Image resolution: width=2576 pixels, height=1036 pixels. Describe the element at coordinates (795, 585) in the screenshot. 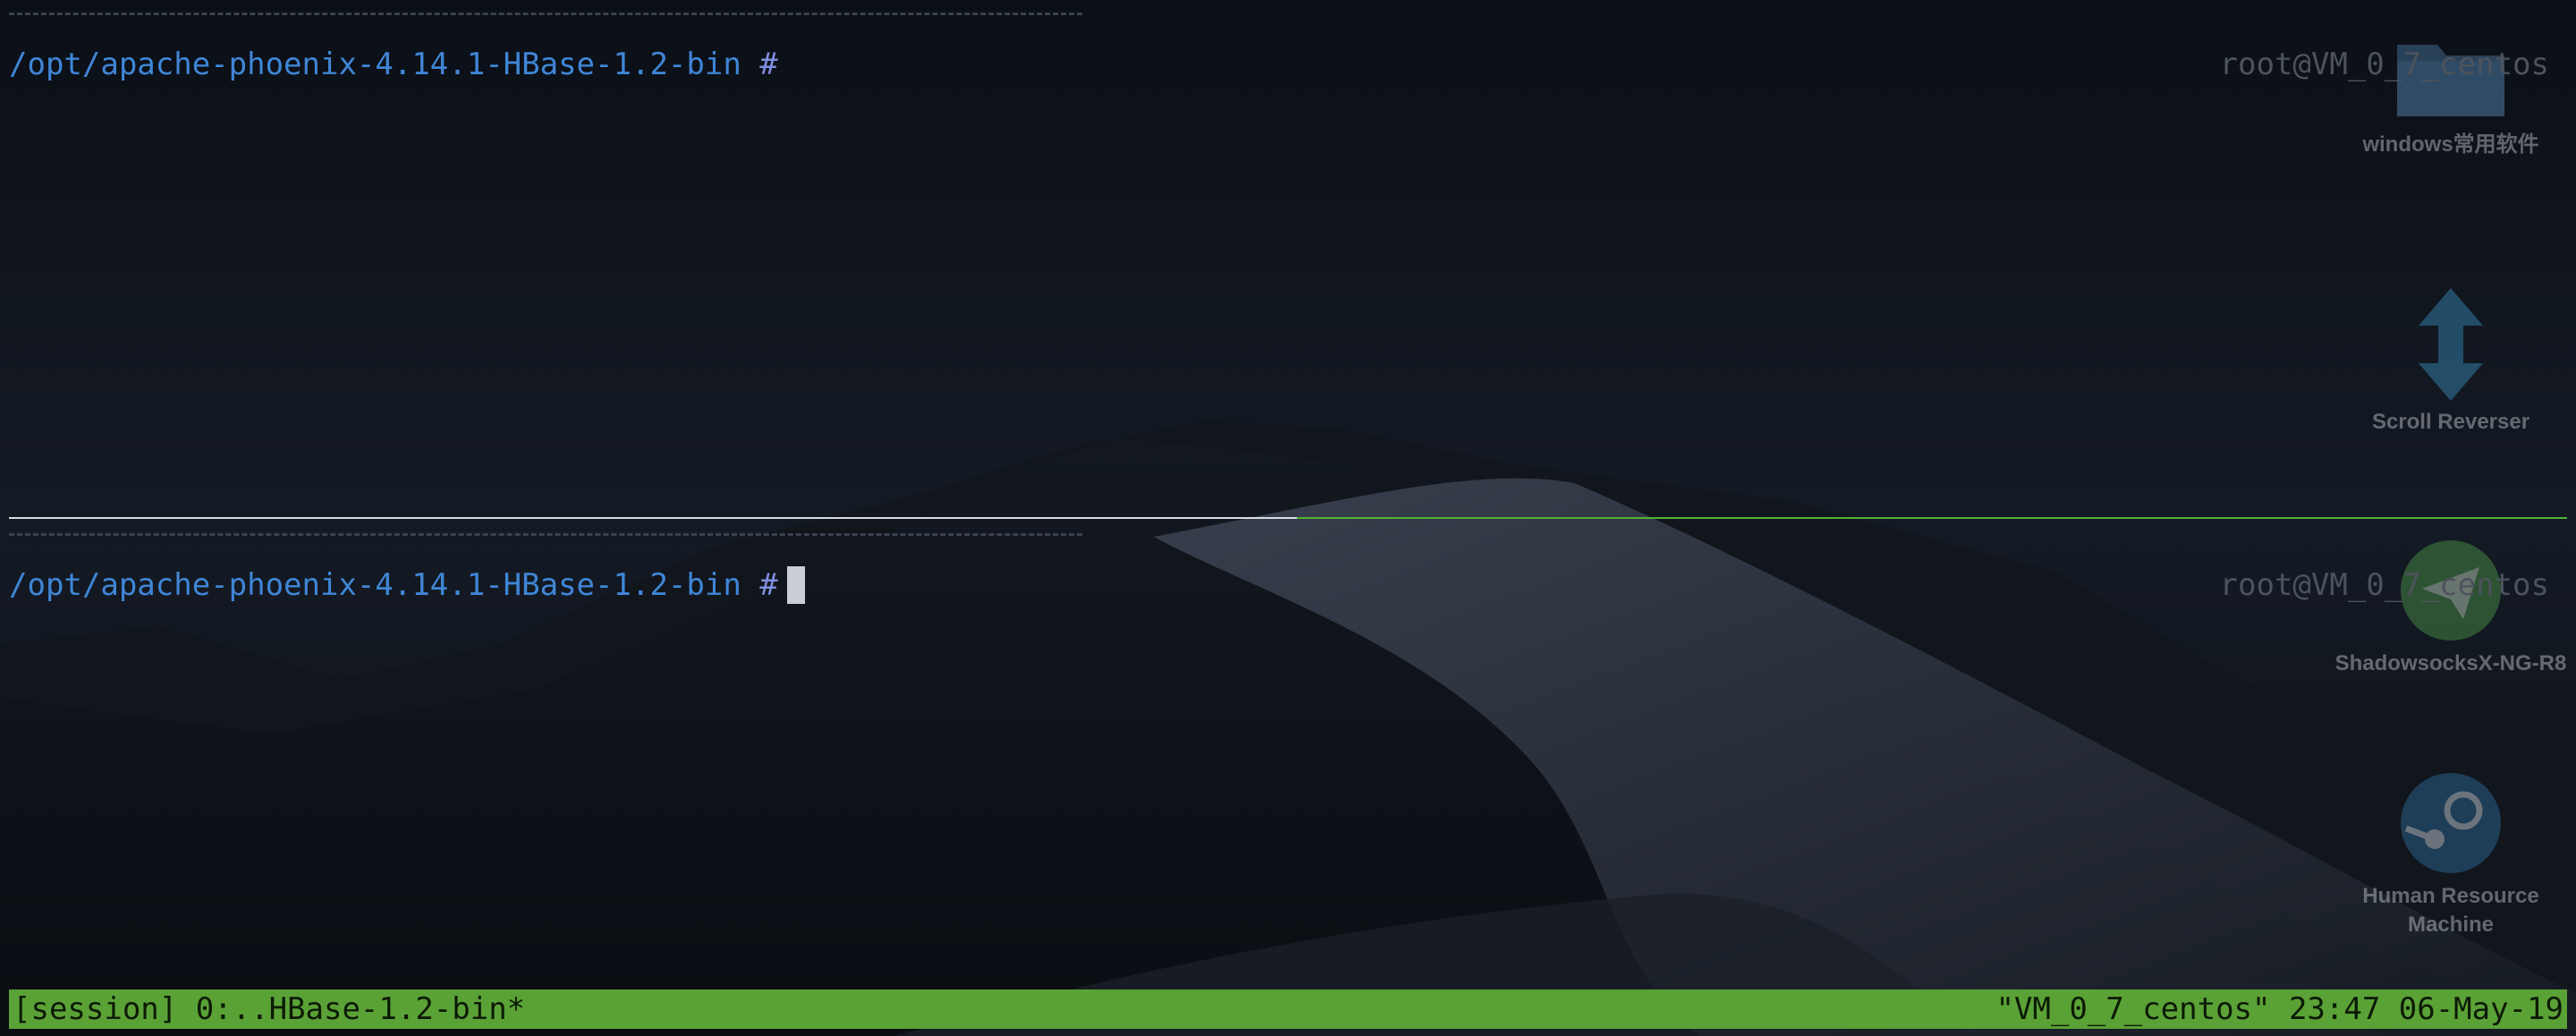

I see `text-cursor` at that location.